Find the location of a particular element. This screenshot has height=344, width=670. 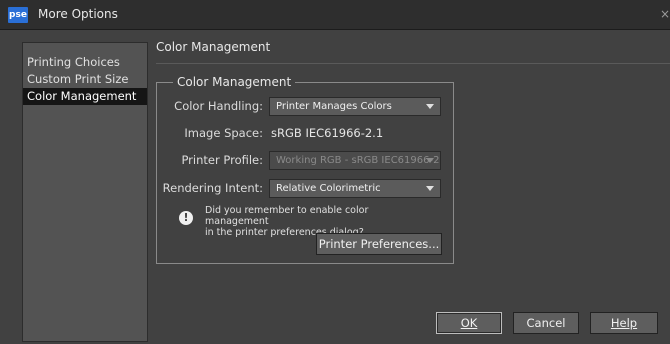

printer-profile-label: Printer Profile: is located at coordinates (222, 160).